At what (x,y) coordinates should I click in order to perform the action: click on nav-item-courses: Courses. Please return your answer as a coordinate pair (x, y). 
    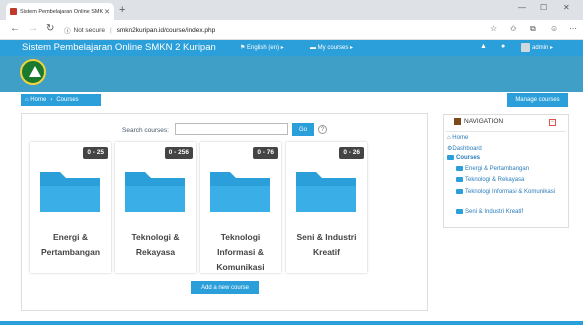
    Looking at the image, I should click on (463, 158).